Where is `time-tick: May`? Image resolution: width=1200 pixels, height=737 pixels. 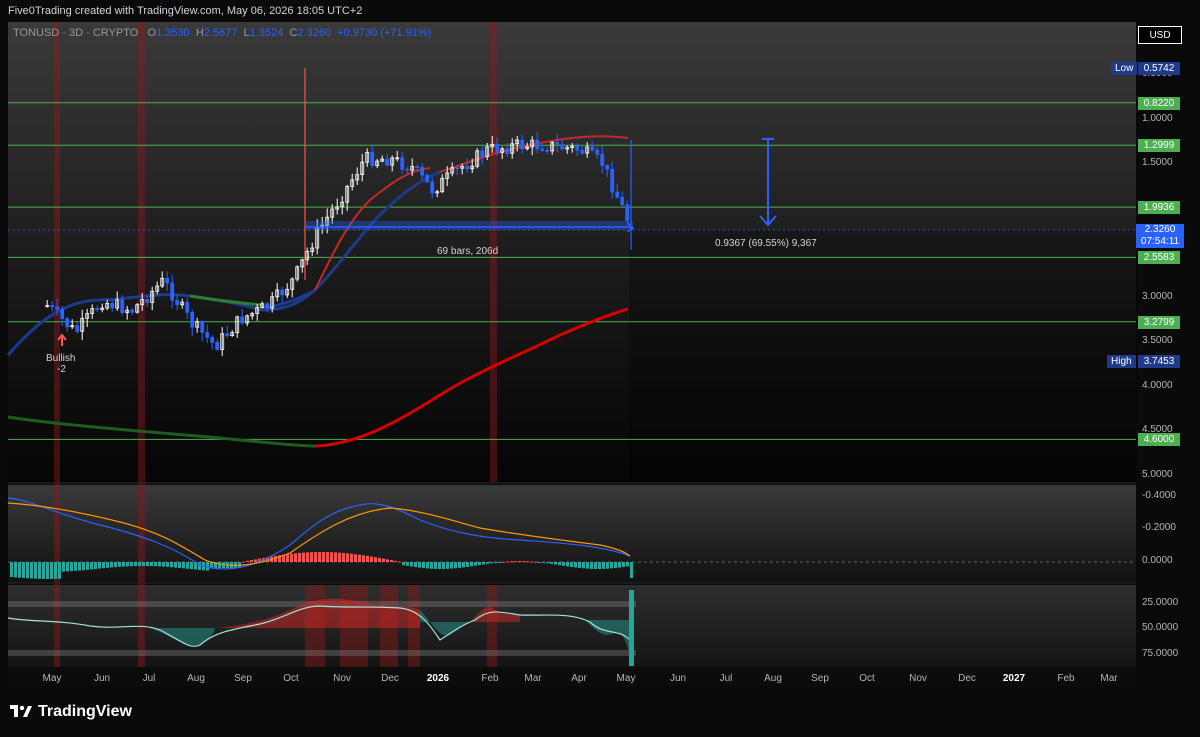
time-tick: May is located at coordinates (52, 678).